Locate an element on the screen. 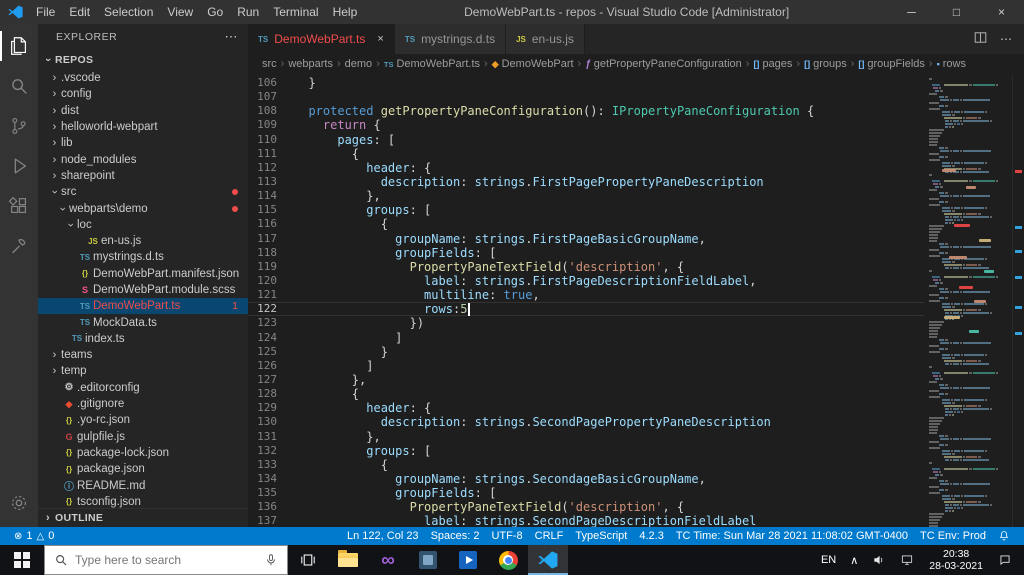 The width and height of the screenshot is (1024, 575). menu-selection: Selection is located at coordinates (128, 12).